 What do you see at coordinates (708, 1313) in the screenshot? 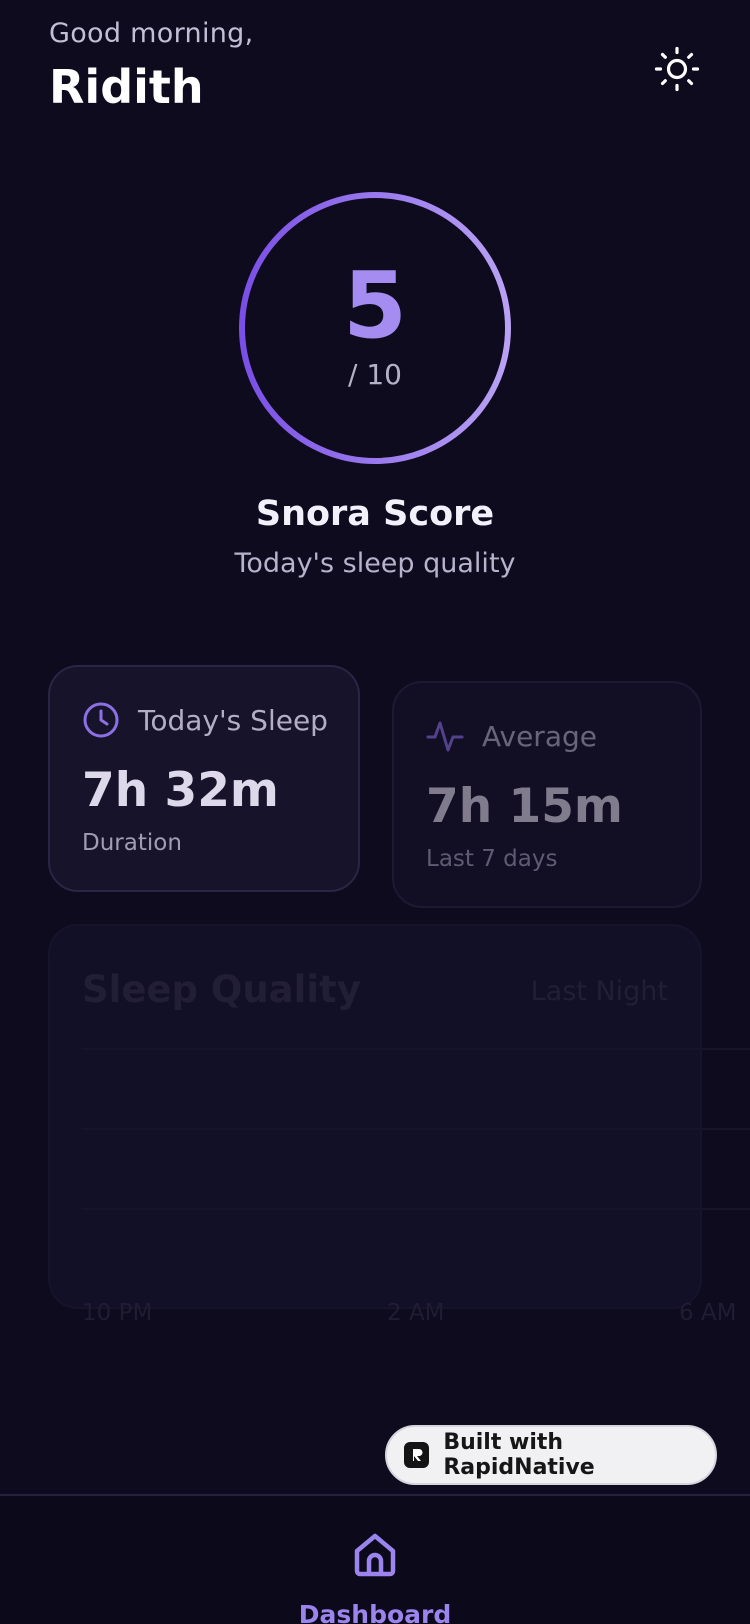
I see `x-axis-label: 6 AM` at bounding box center [708, 1313].